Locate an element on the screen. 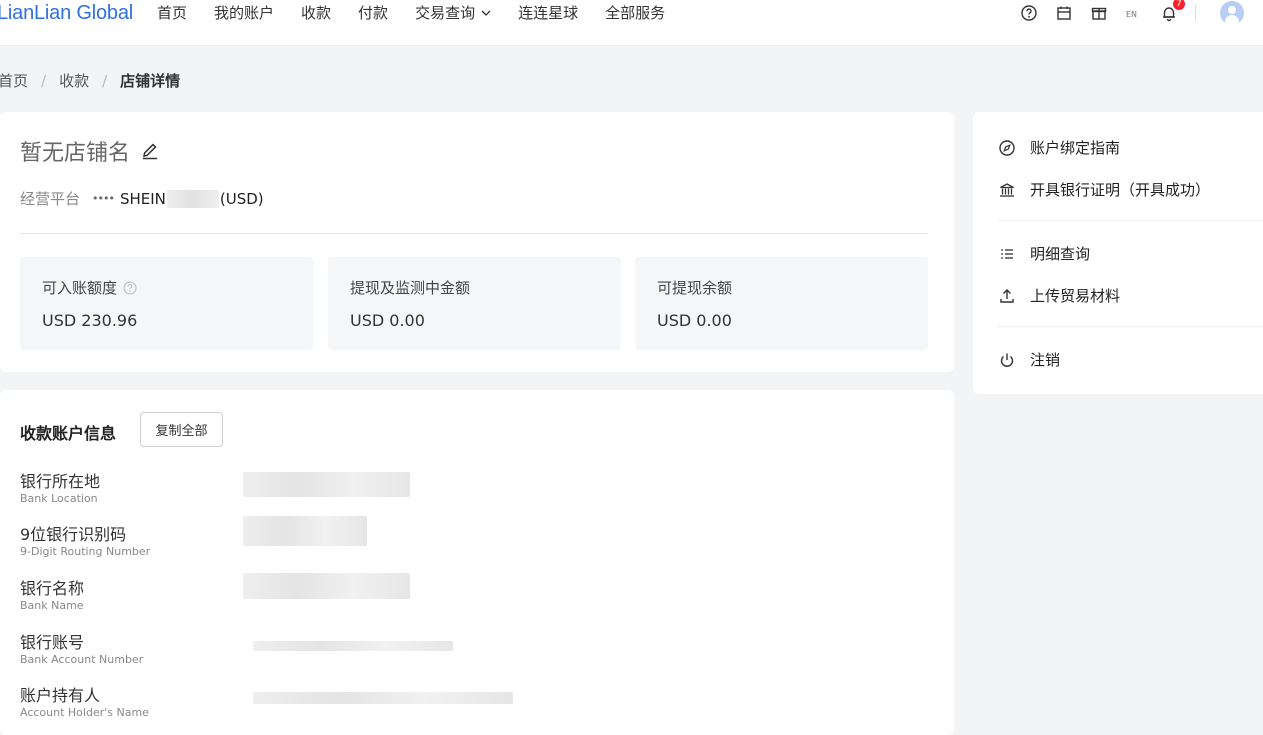 Image resolution: width=1263 pixels, height=735 pixels. field-label: 账户持有人 is located at coordinates (60, 695).